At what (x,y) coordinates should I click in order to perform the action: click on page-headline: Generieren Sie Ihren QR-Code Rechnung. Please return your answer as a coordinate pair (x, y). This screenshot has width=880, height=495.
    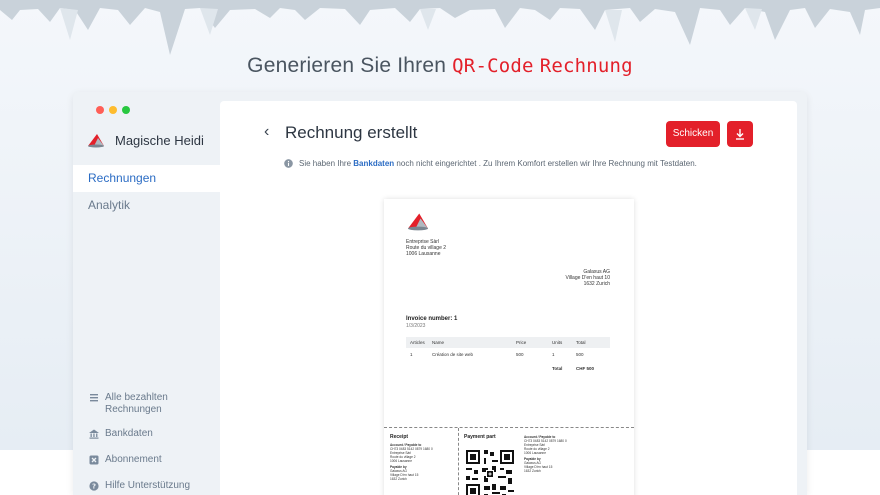
    Looking at the image, I should click on (440, 66).